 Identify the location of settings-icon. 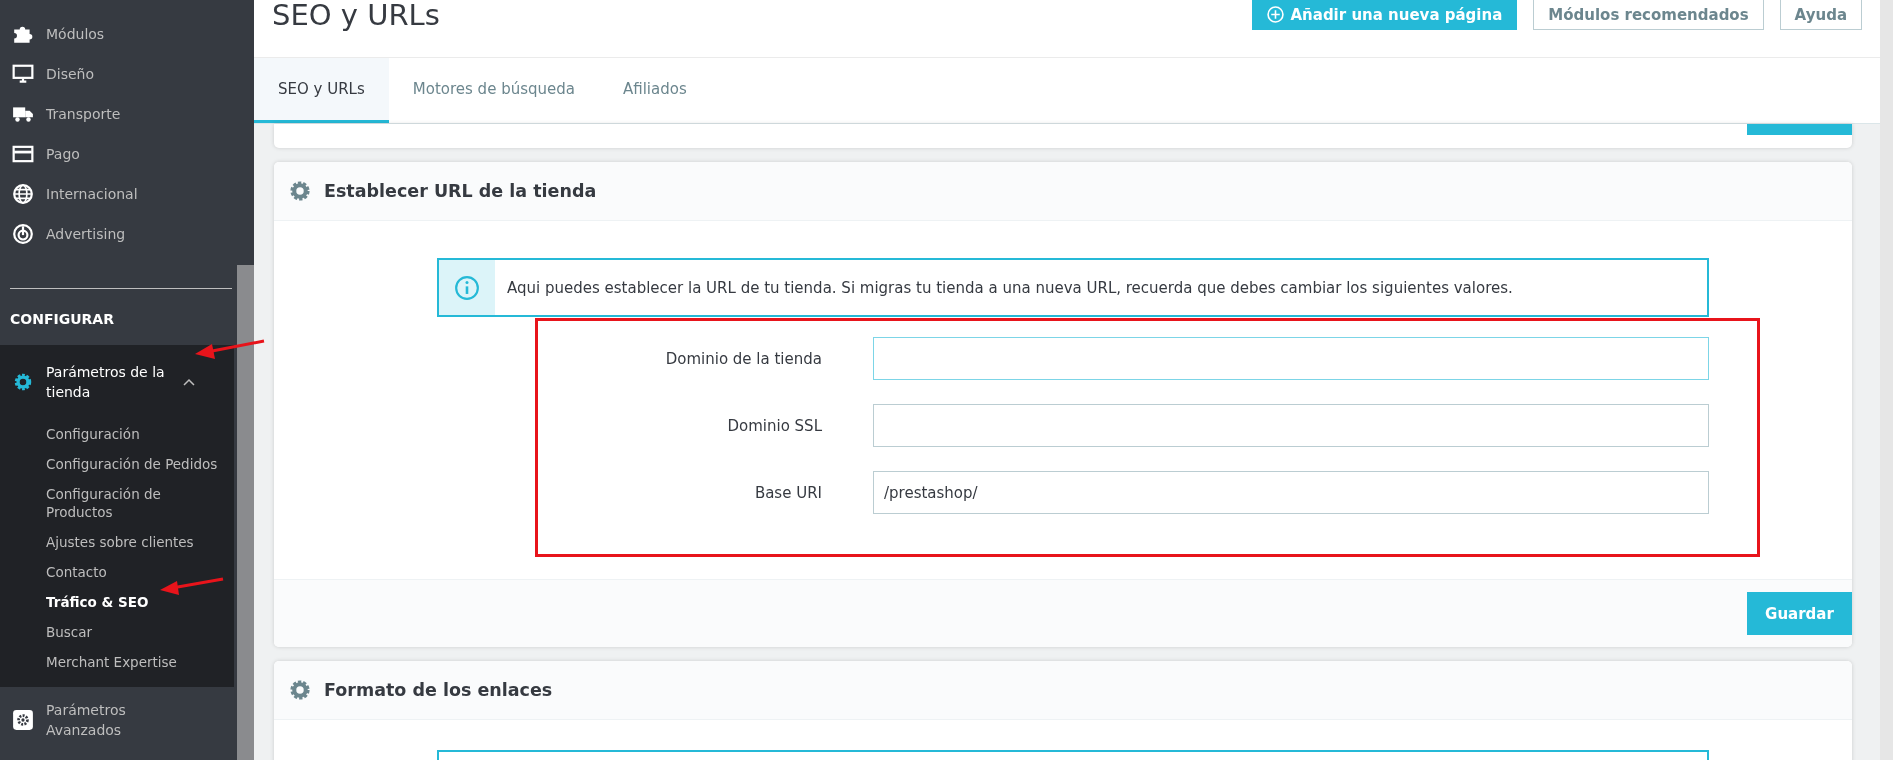
(23, 720).